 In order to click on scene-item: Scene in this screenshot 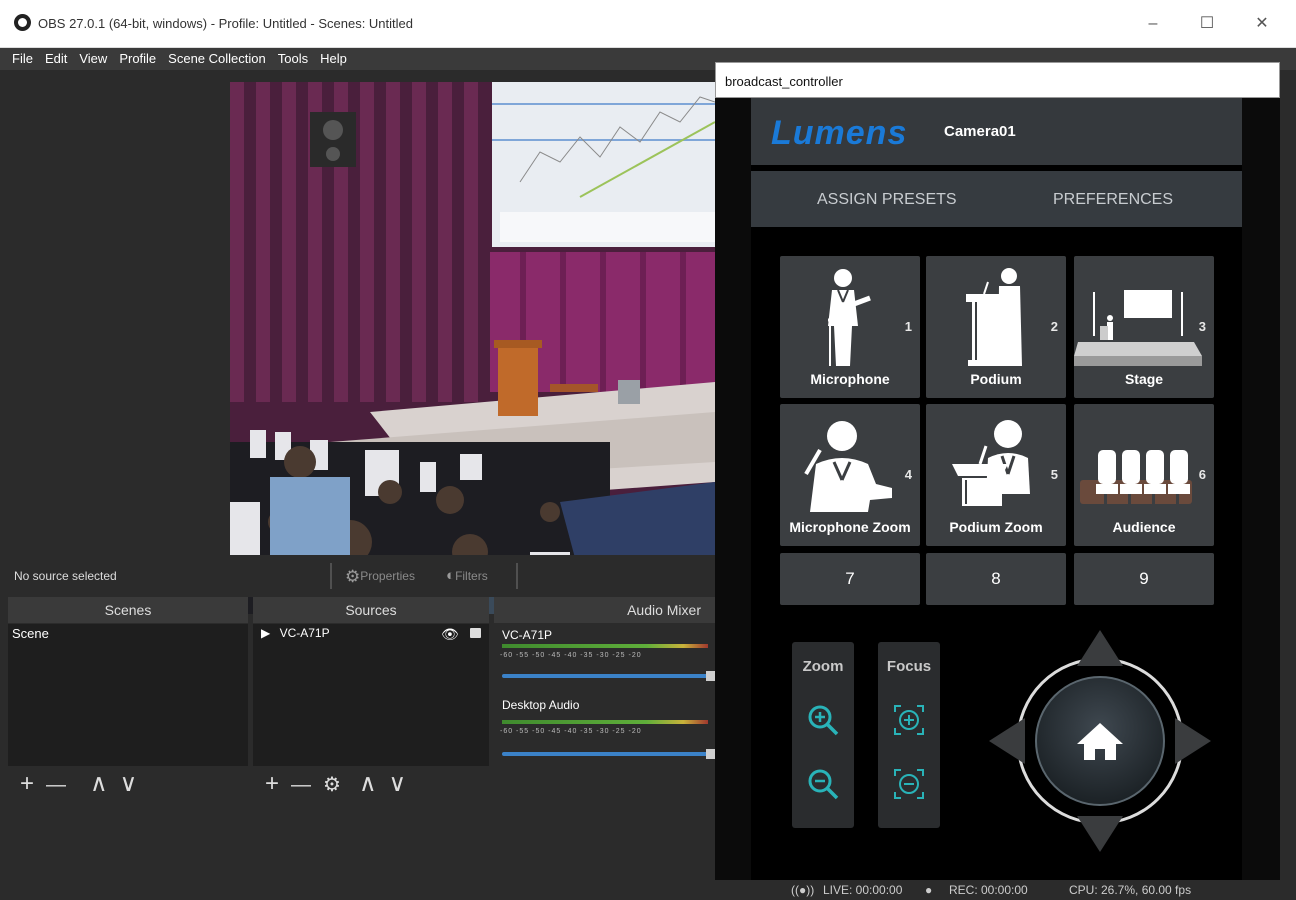, I will do `click(30, 633)`.